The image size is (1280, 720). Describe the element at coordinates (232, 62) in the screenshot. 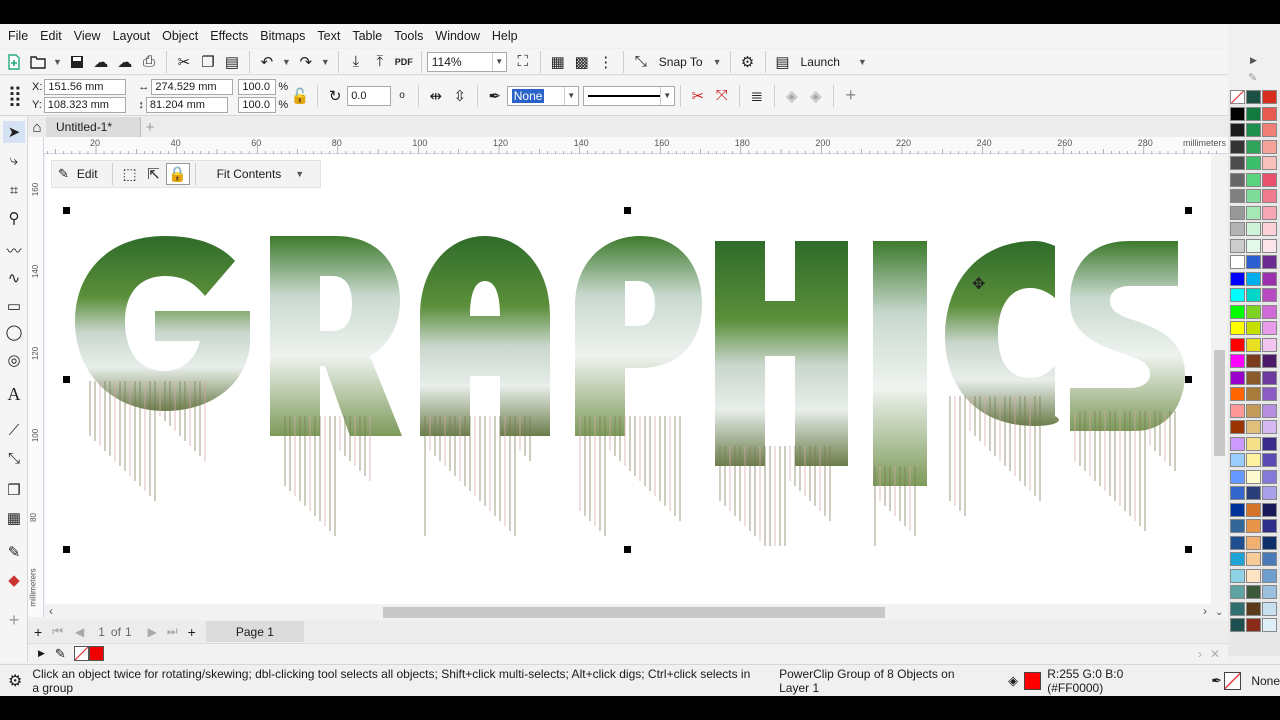

I see `paste-icon: ▤` at that location.